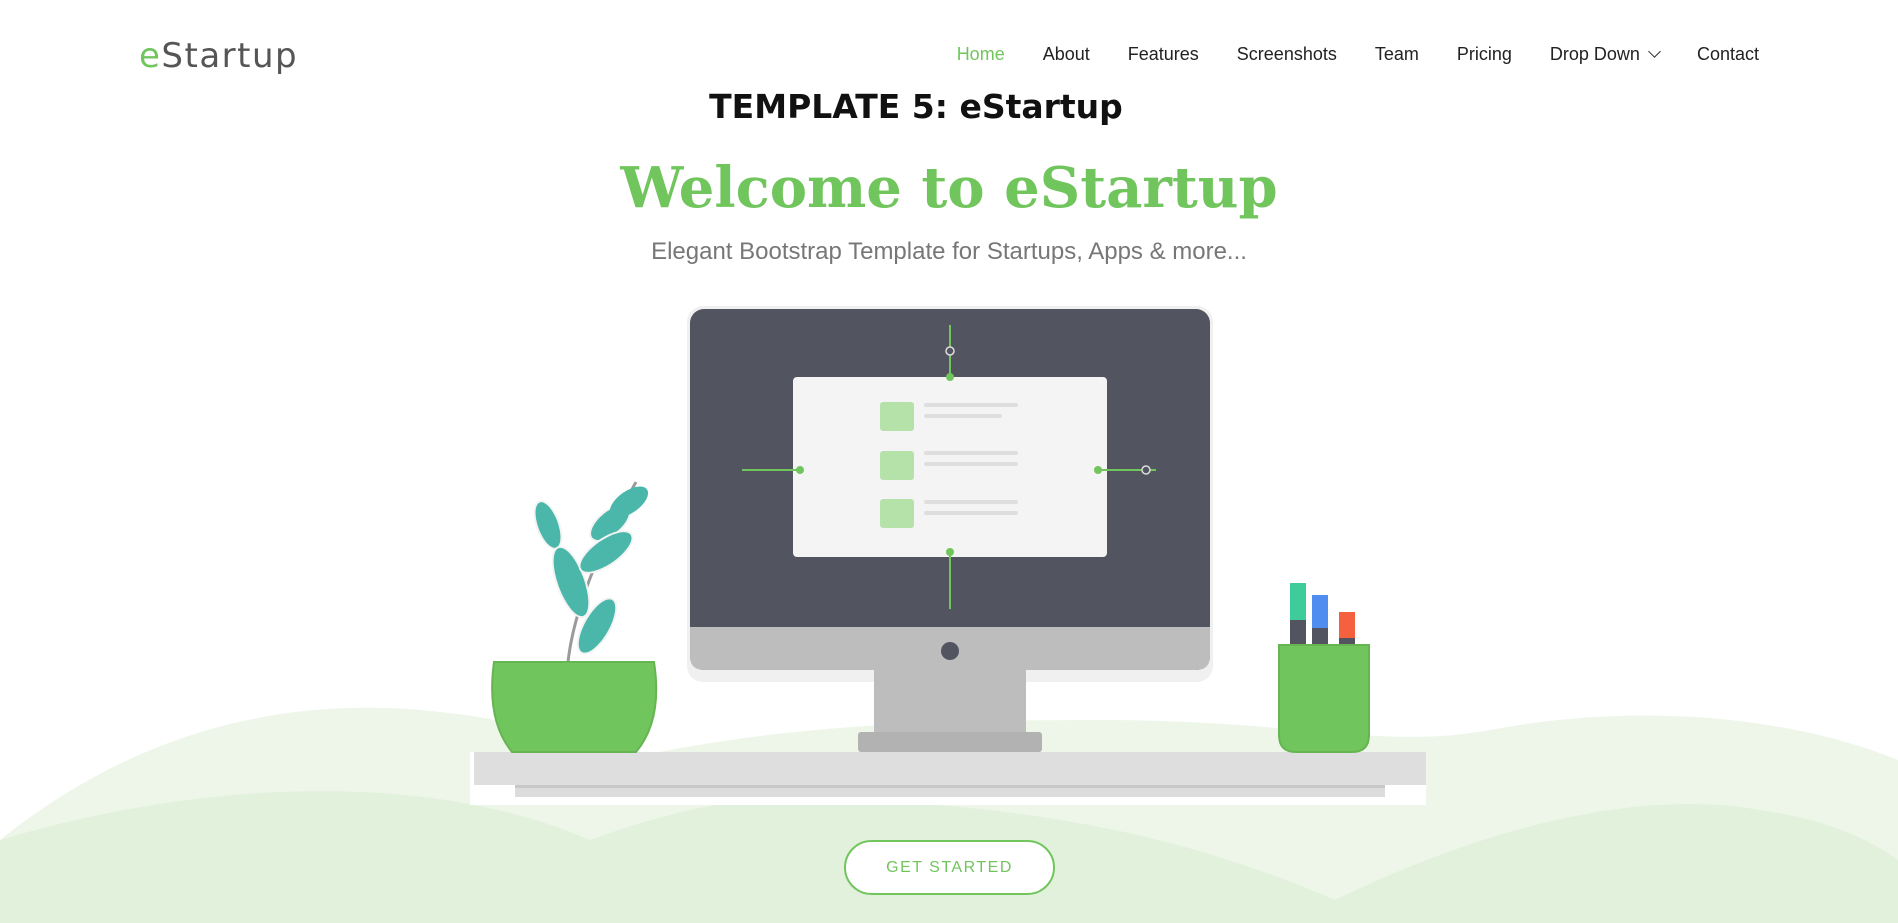  Describe the element at coordinates (916, 106) in the screenshot. I see `template-caption: TEMPLATE 5: eStartup` at that location.